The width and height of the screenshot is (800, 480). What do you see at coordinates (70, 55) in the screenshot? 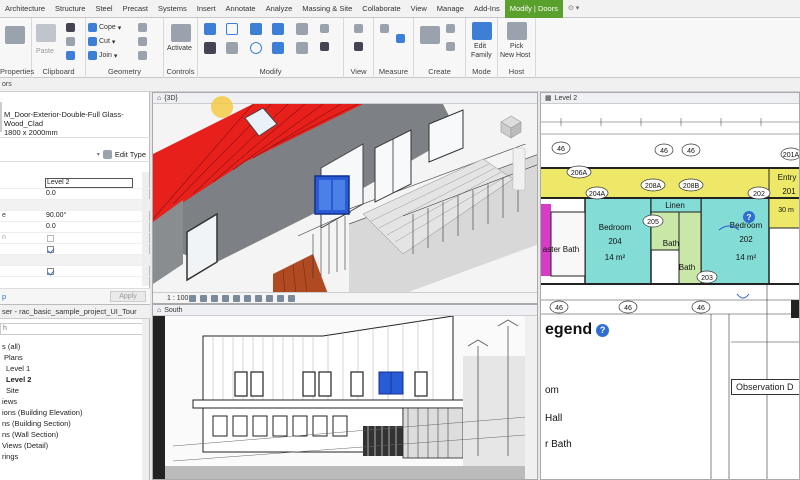
I see `match-properties-icon` at bounding box center [70, 55].